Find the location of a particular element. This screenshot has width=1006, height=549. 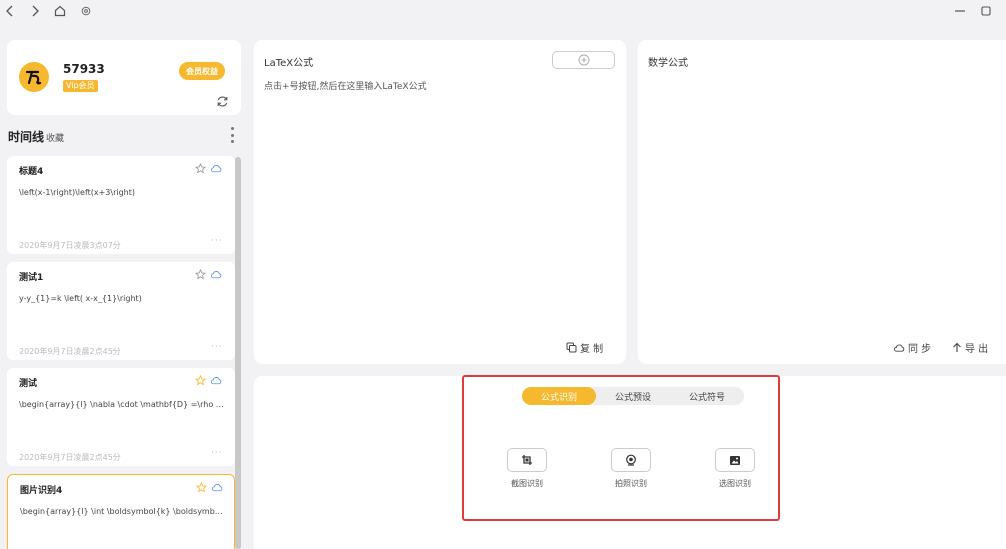

favorites-tab: 收藏 is located at coordinates (55, 137).